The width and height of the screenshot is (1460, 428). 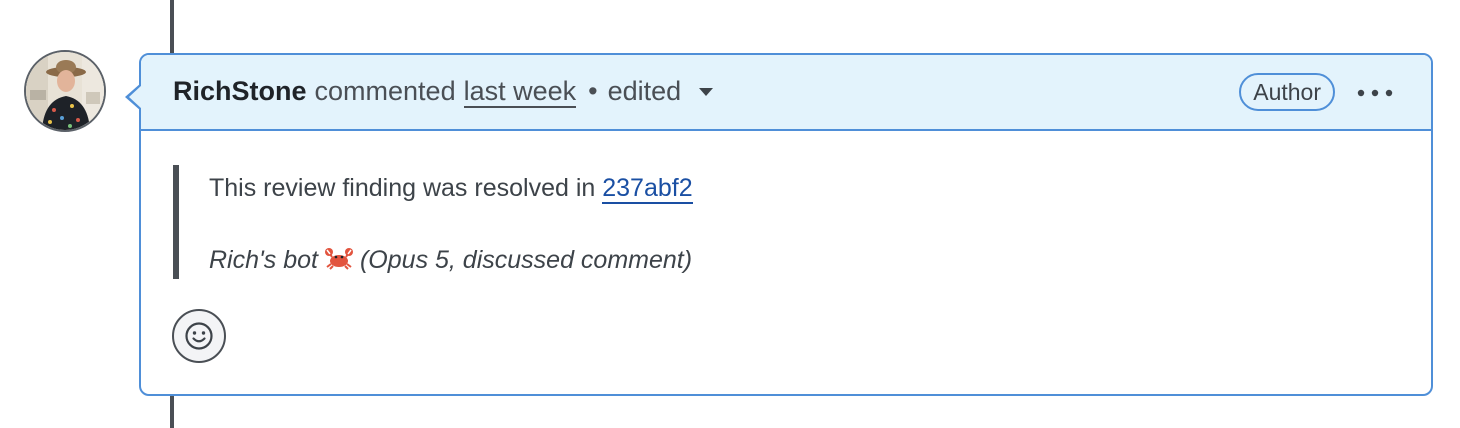 I want to click on avatar, so click(x=65, y=91).